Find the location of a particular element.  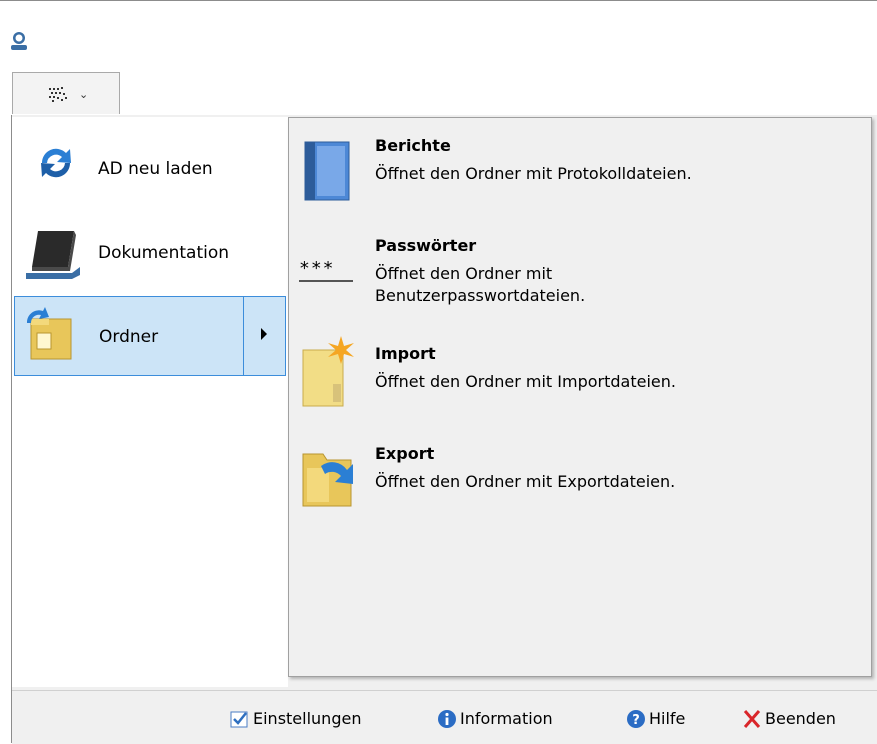

report-book-icon is located at coordinates (327, 171).